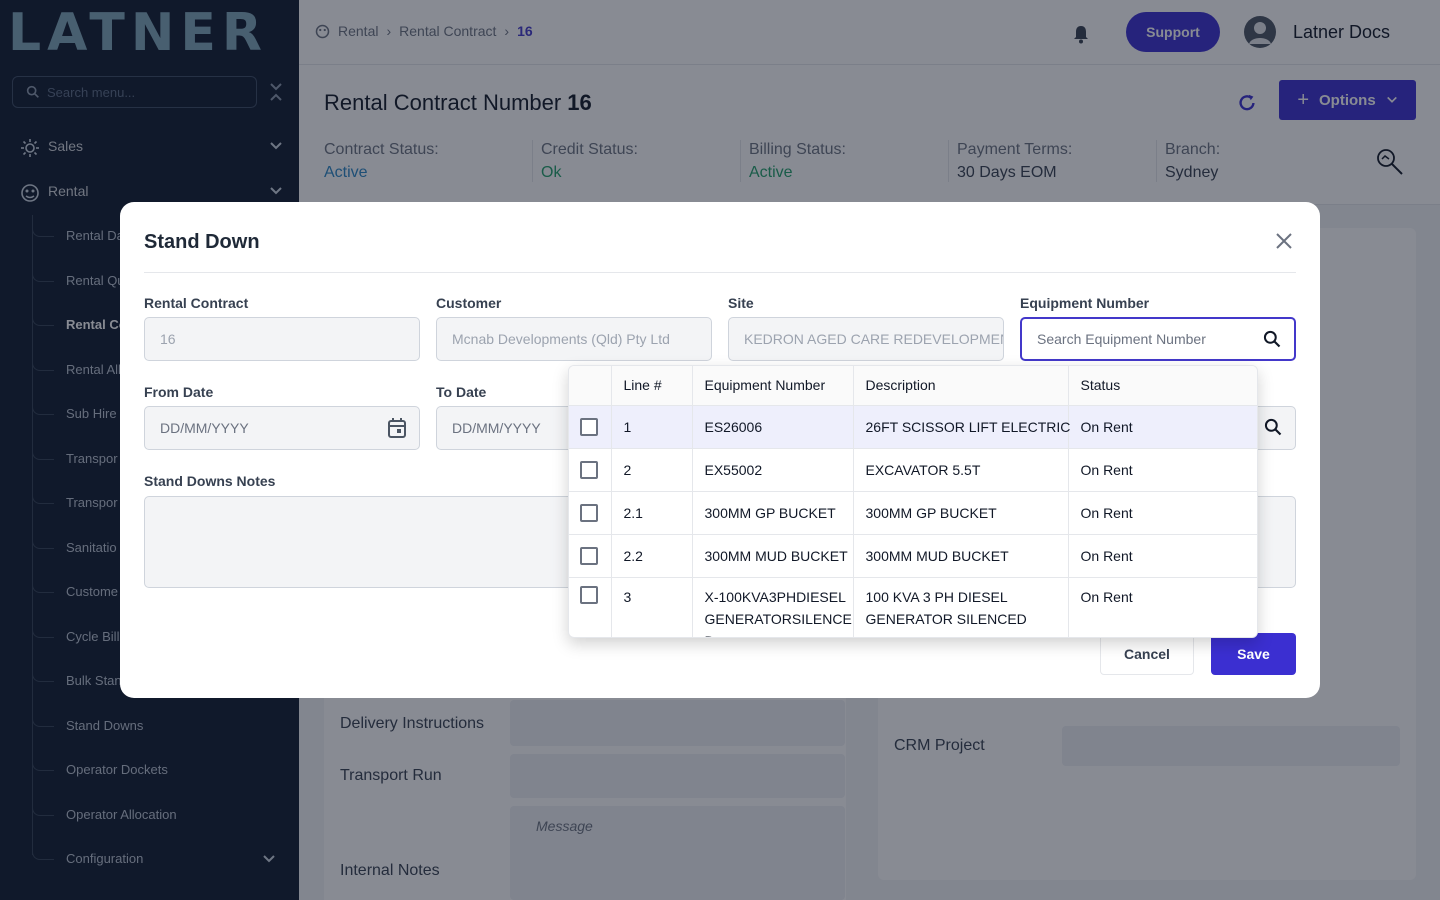  What do you see at coordinates (179, 392) in the screenshot?
I see `from-date-label: From Date` at bounding box center [179, 392].